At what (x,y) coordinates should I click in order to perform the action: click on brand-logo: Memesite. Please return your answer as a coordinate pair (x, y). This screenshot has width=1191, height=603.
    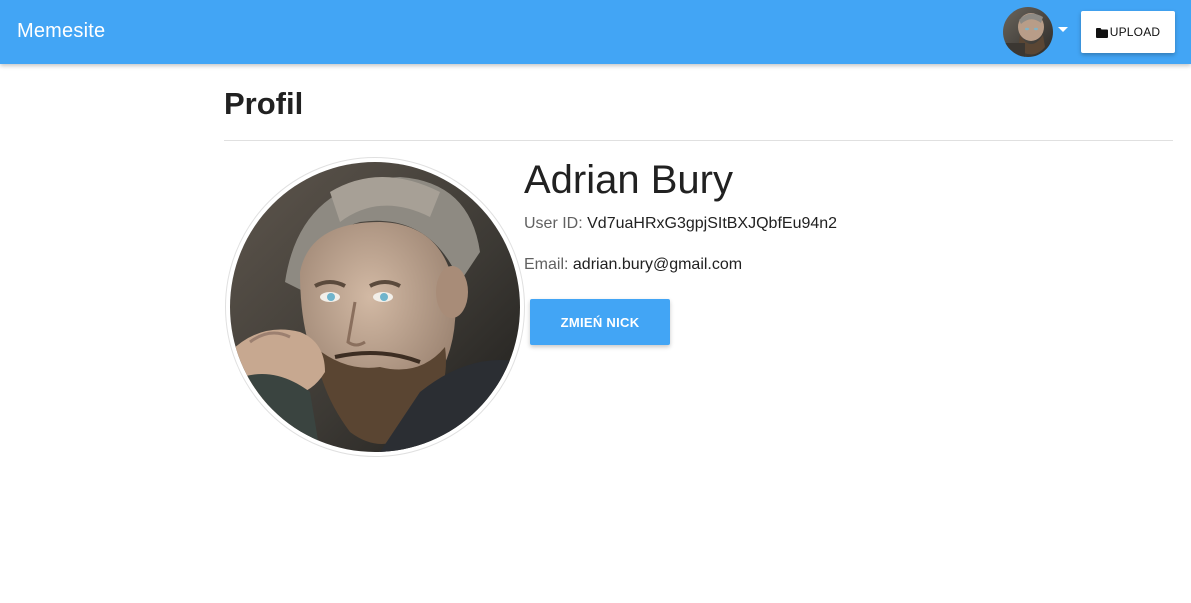
    Looking at the image, I should click on (61, 31).